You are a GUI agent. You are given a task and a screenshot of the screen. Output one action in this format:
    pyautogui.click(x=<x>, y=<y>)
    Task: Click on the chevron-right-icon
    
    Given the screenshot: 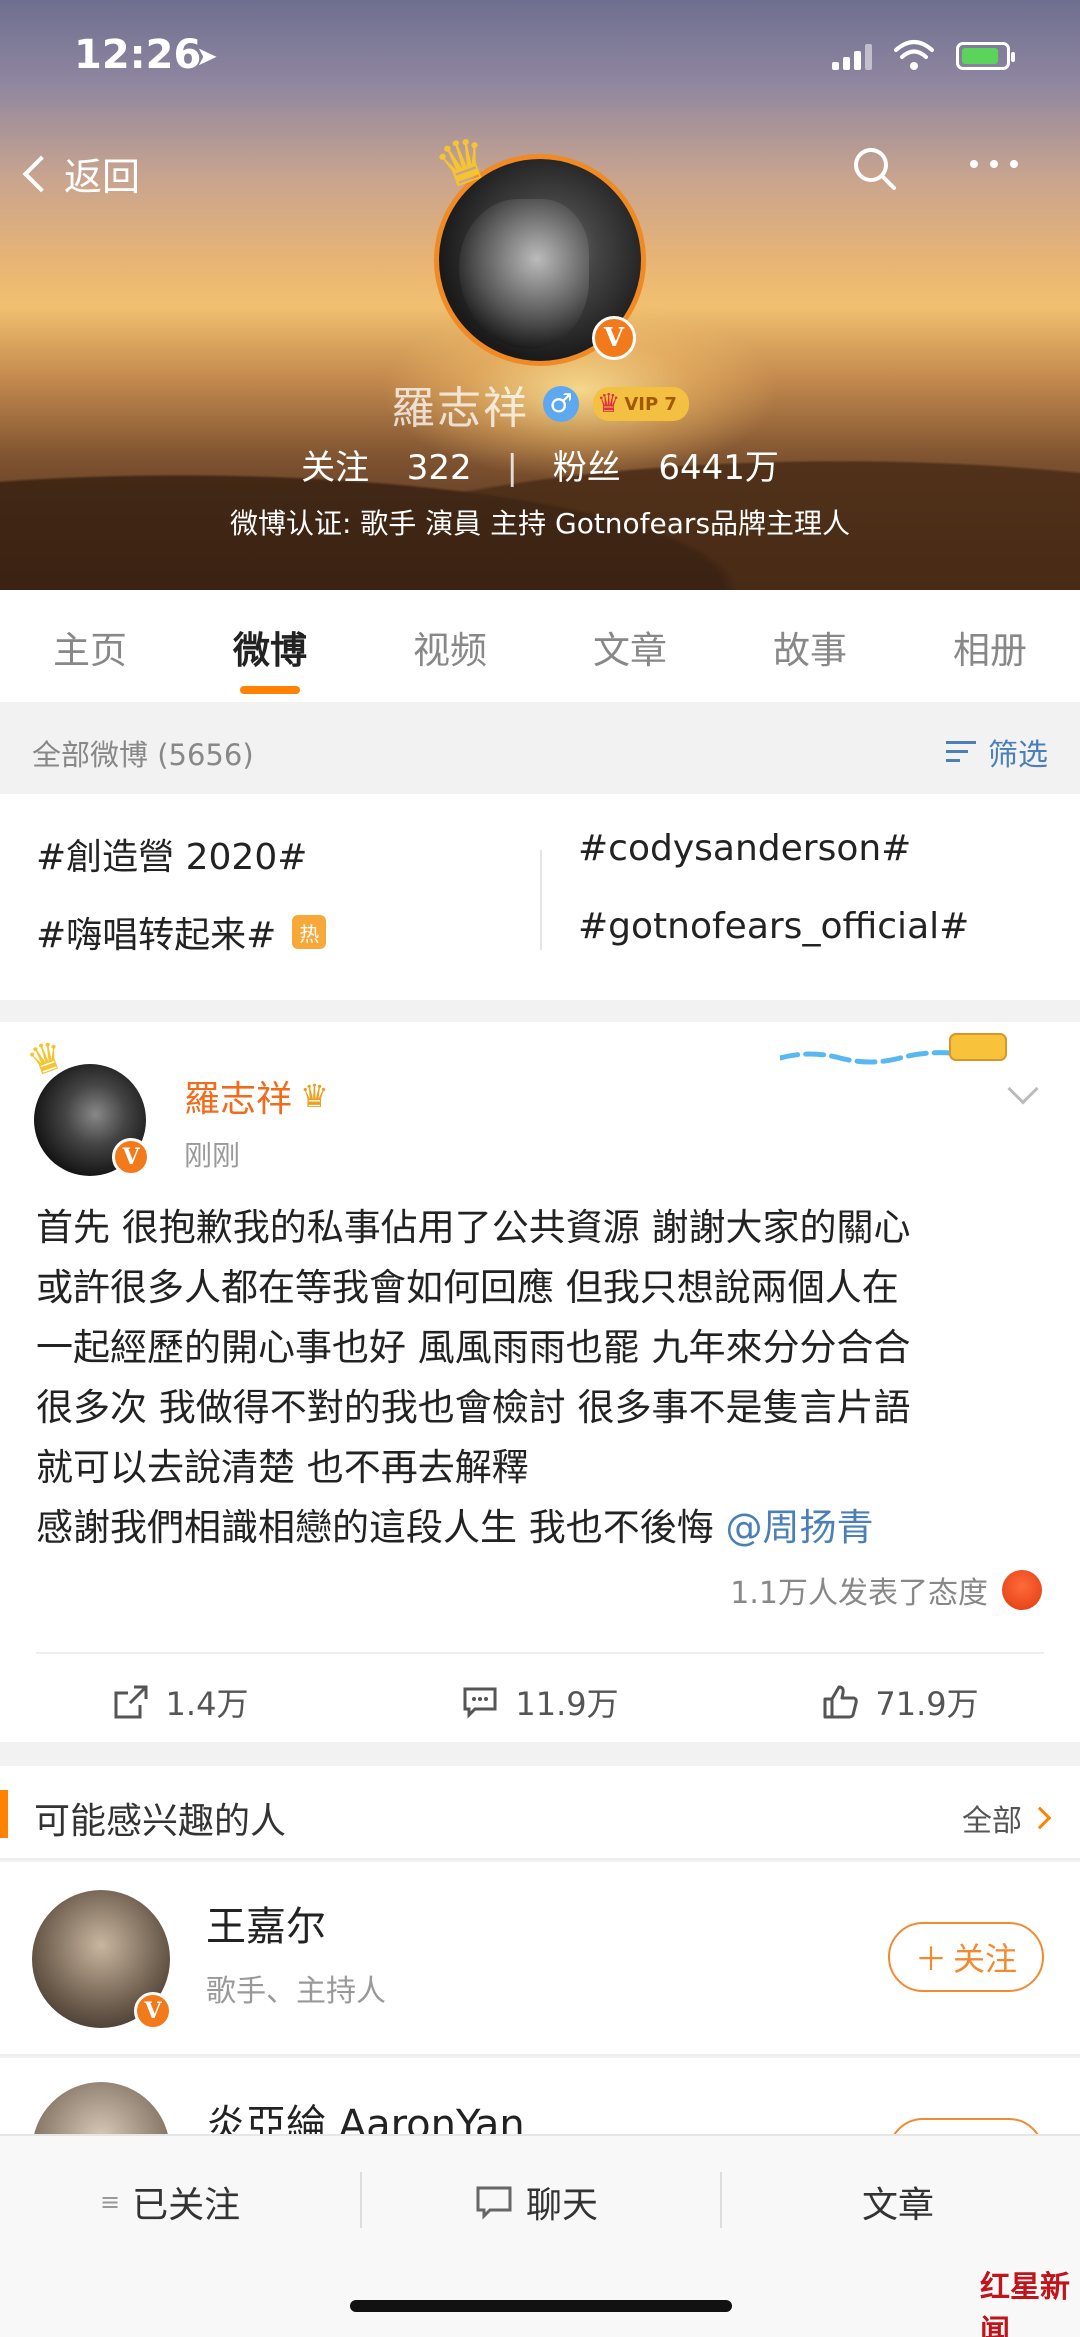 What is the action you would take?
    pyautogui.click(x=1040, y=1818)
    